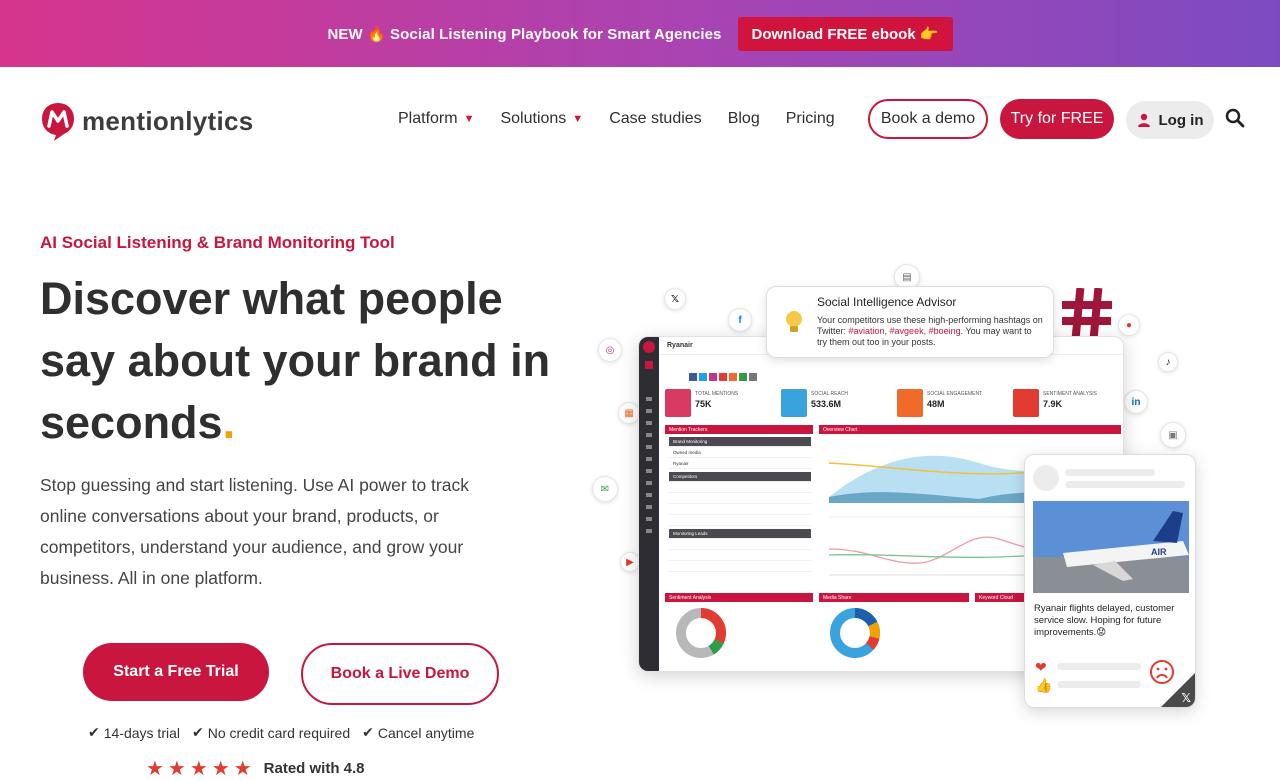 The height and width of the screenshot is (781, 1280). What do you see at coordinates (904, 331) in the screenshot?
I see `advisor-hashtags: #aviation, #avgeek, #boeing` at bounding box center [904, 331].